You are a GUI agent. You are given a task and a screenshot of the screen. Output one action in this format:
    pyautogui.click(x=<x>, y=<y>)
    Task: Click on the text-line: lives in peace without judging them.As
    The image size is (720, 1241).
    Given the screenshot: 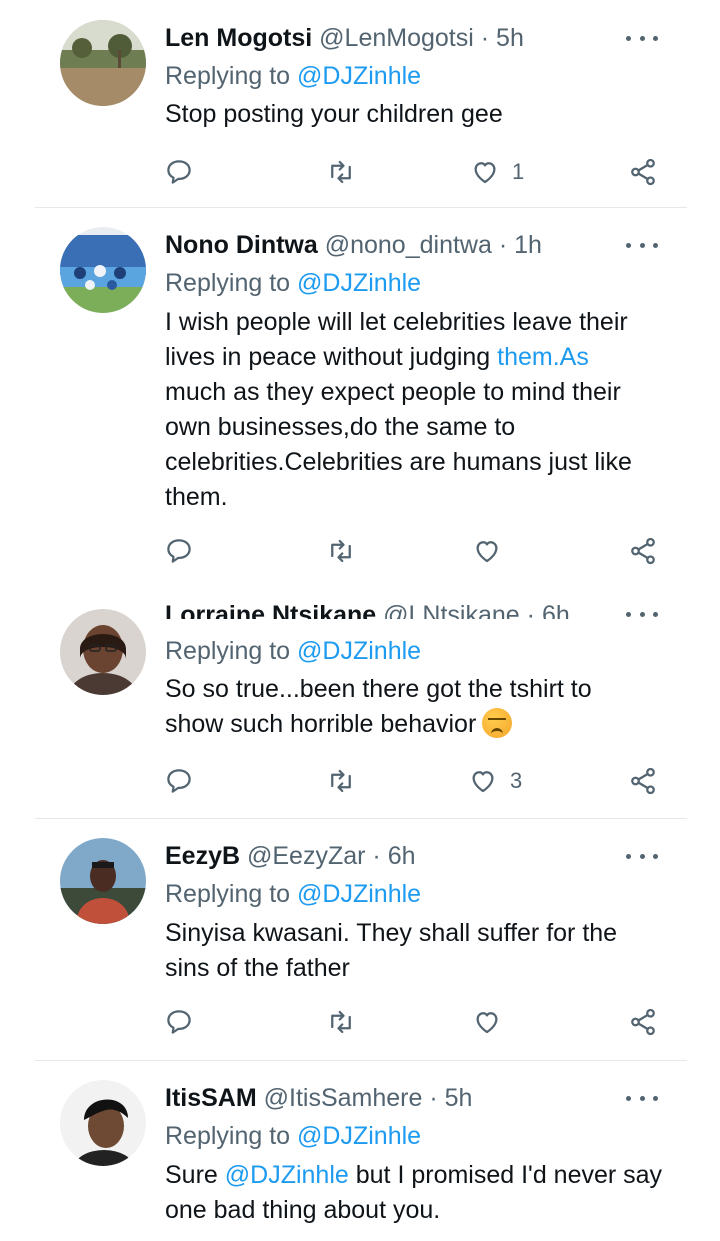 What is the action you would take?
    pyautogui.click(x=425, y=357)
    